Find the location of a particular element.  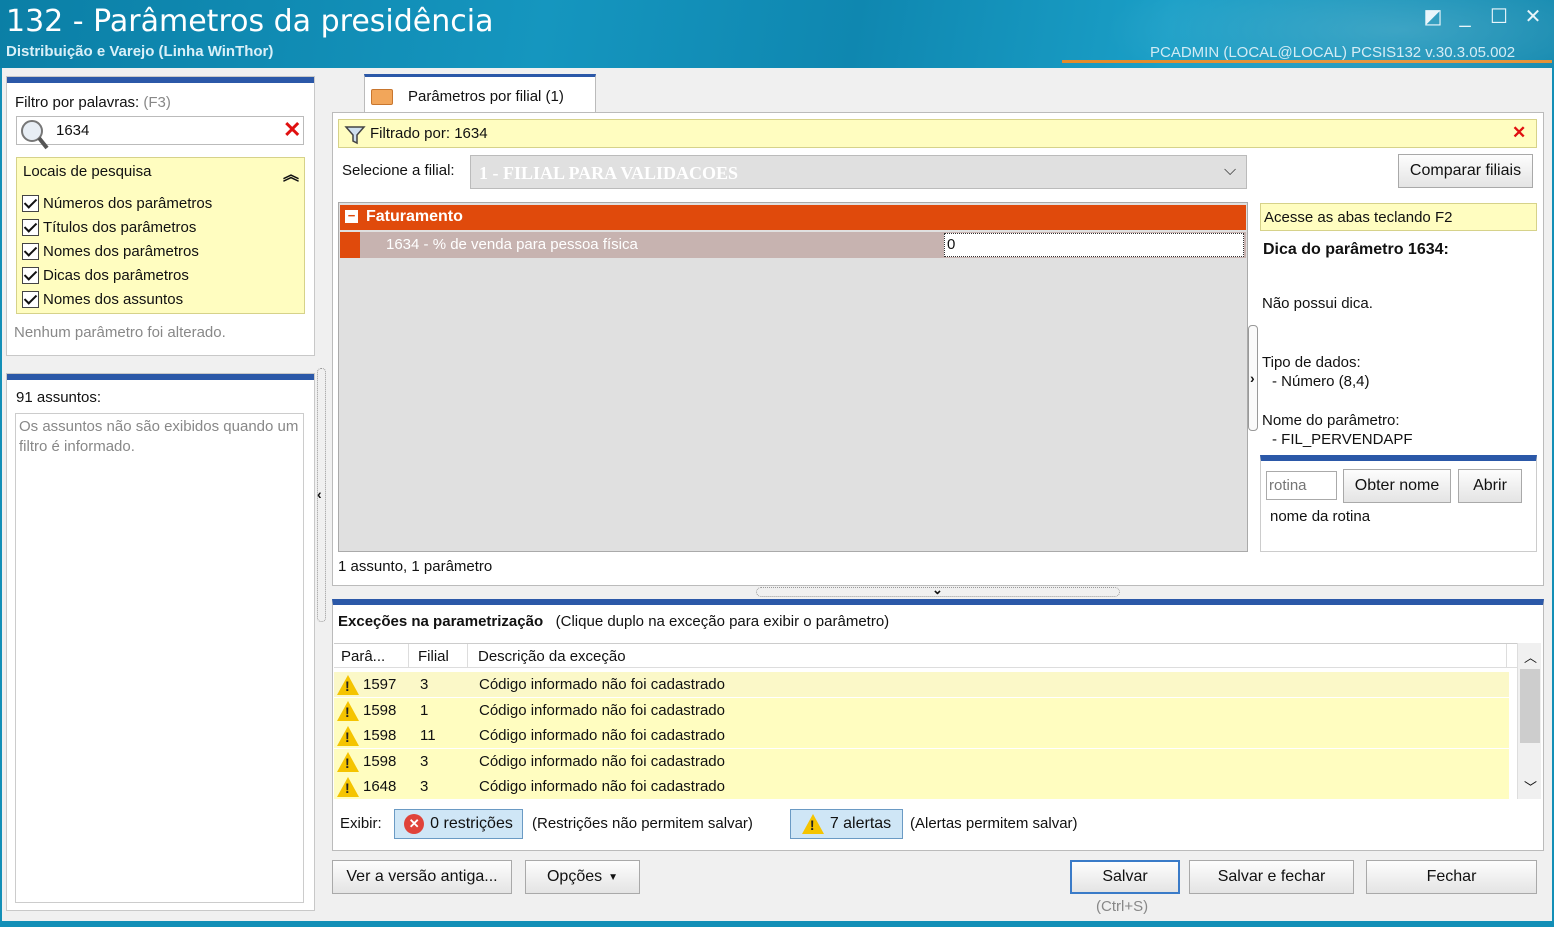

group-header-billing: − Faturamento is located at coordinates (793, 217).